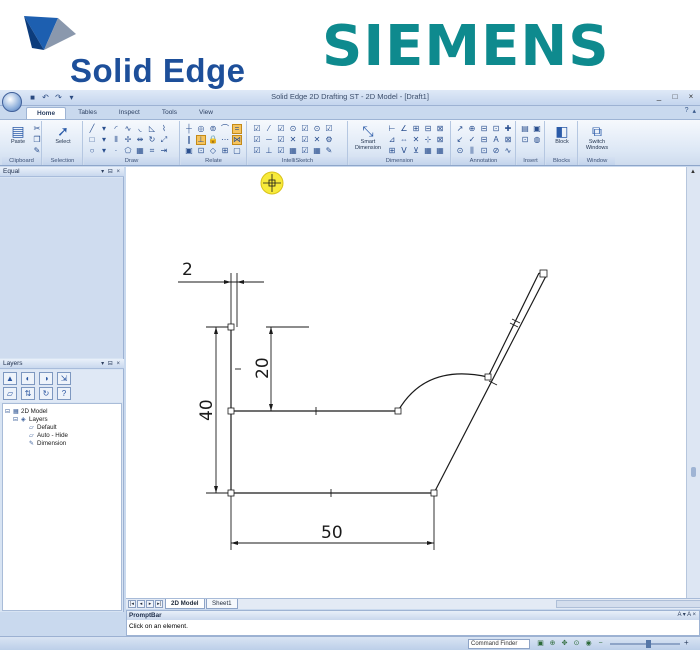 This screenshot has width=700, height=650. What do you see at coordinates (225, 129) in the screenshot?
I see `tangent-icon: ⌒` at bounding box center [225, 129].